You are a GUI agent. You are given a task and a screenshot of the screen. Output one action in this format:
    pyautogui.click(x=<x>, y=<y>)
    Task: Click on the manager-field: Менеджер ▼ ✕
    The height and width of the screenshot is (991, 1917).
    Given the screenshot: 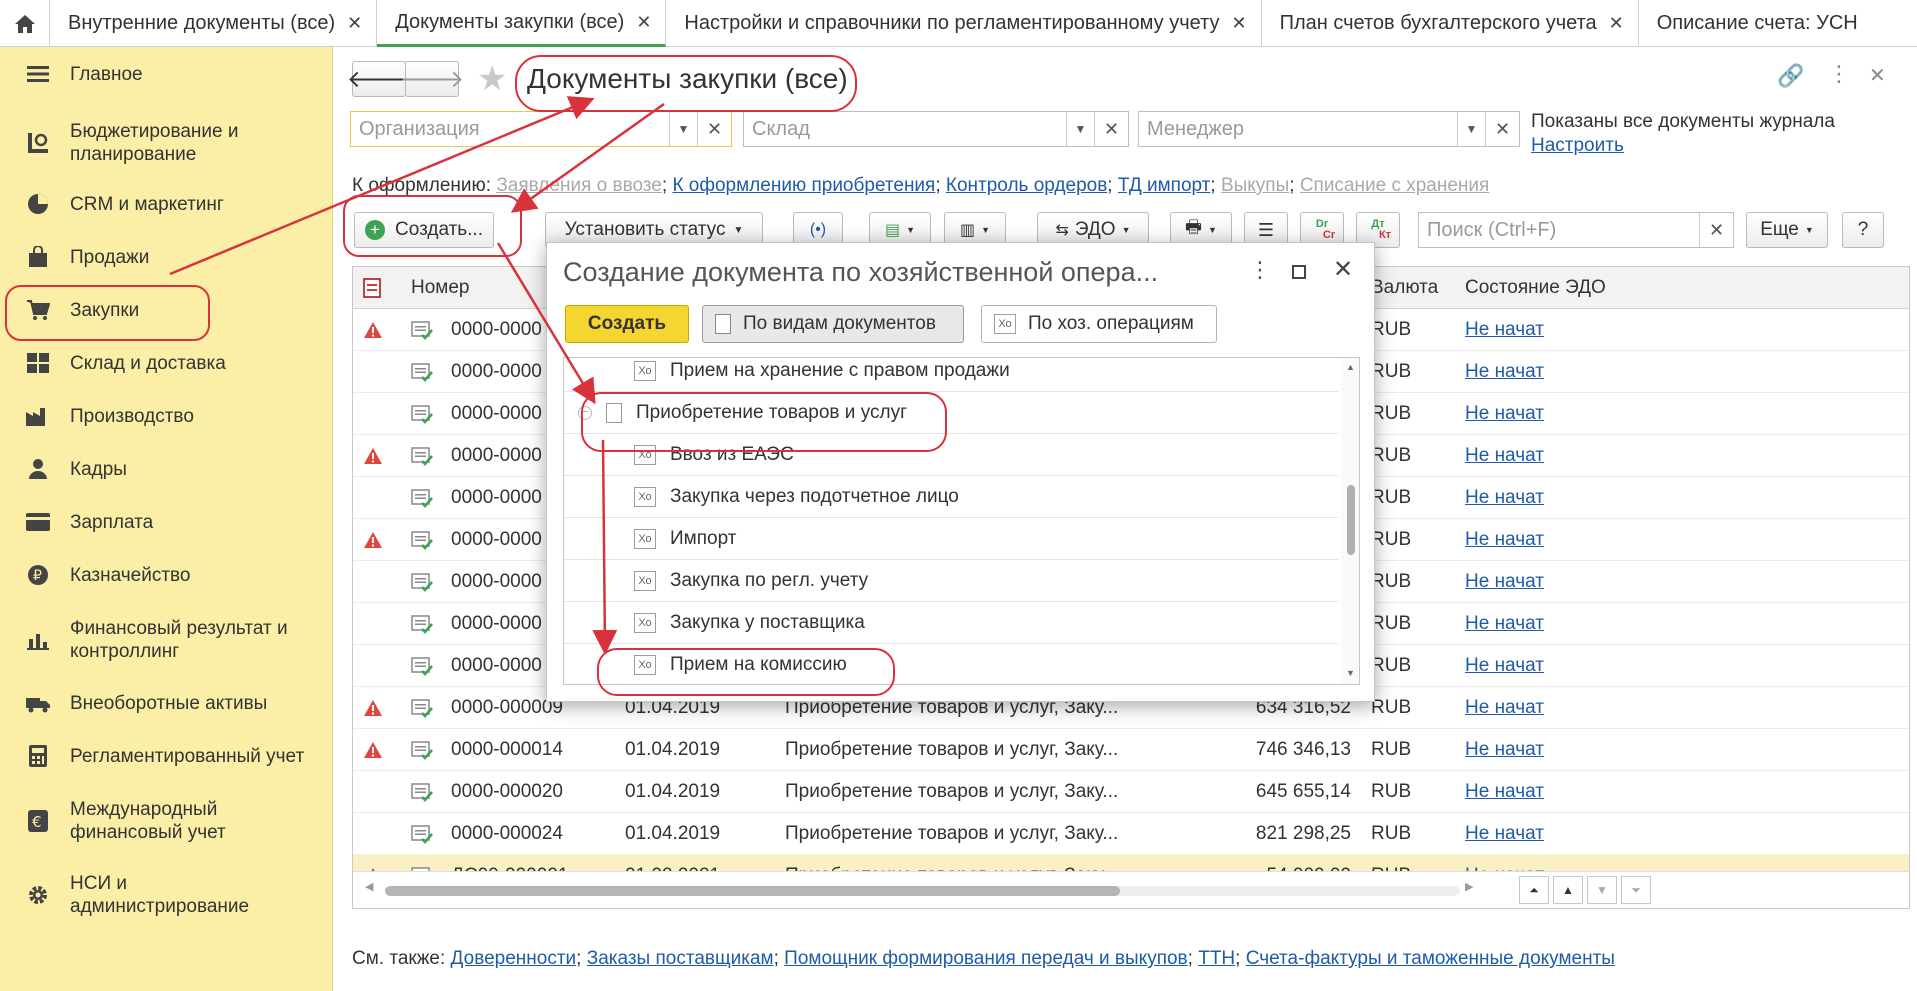 What is the action you would take?
    pyautogui.click(x=1329, y=129)
    